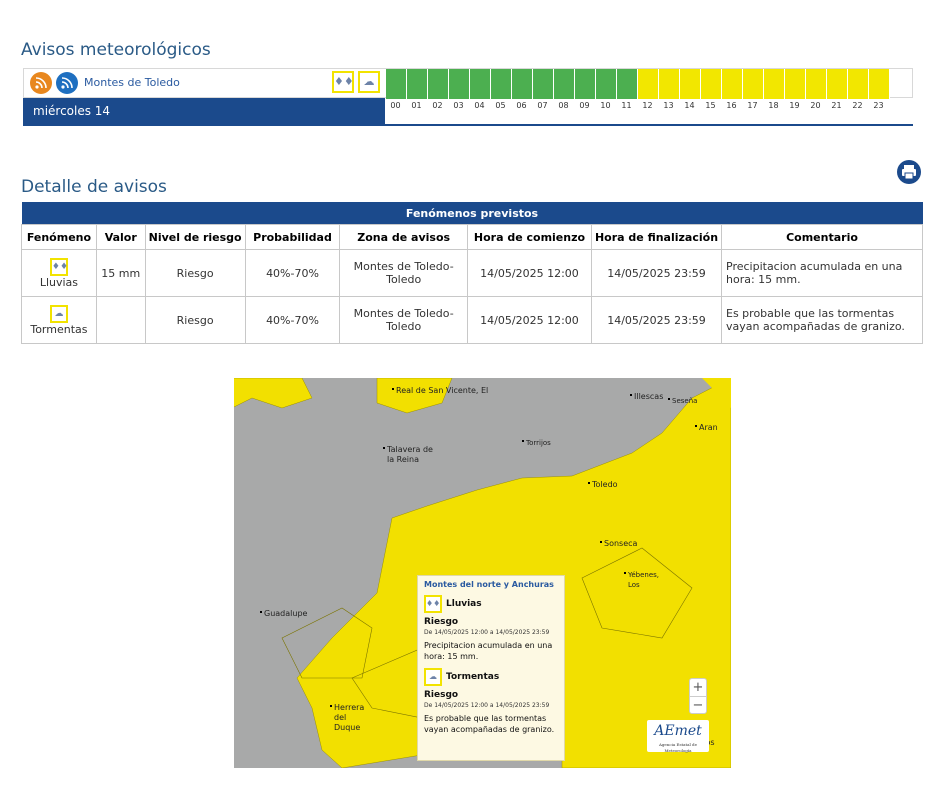  Describe the element at coordinates (479, 105) in the screenshot. I see `hour-label: 04` at that location.